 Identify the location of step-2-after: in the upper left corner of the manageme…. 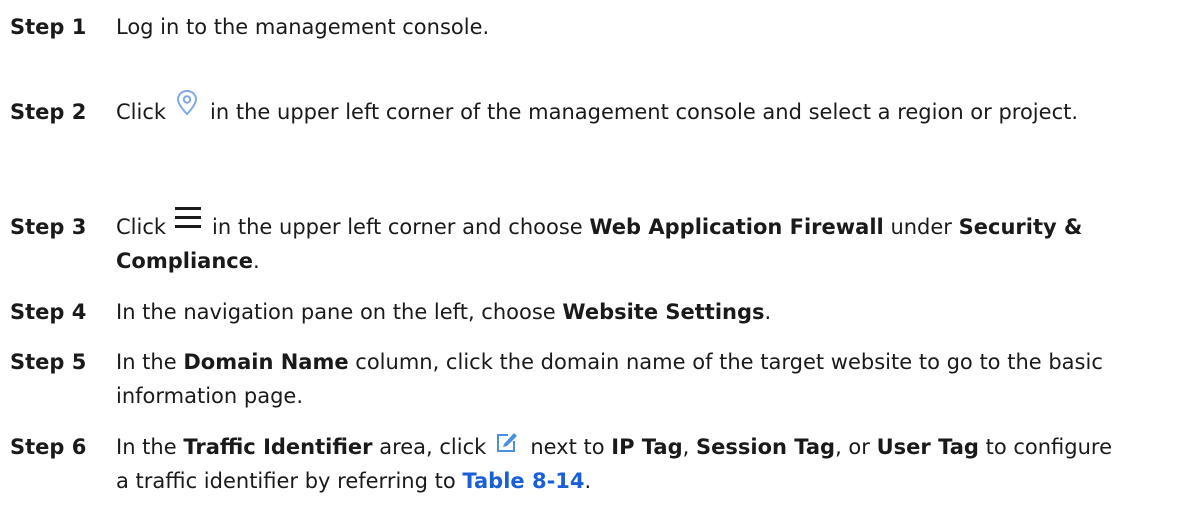
(644, 112).